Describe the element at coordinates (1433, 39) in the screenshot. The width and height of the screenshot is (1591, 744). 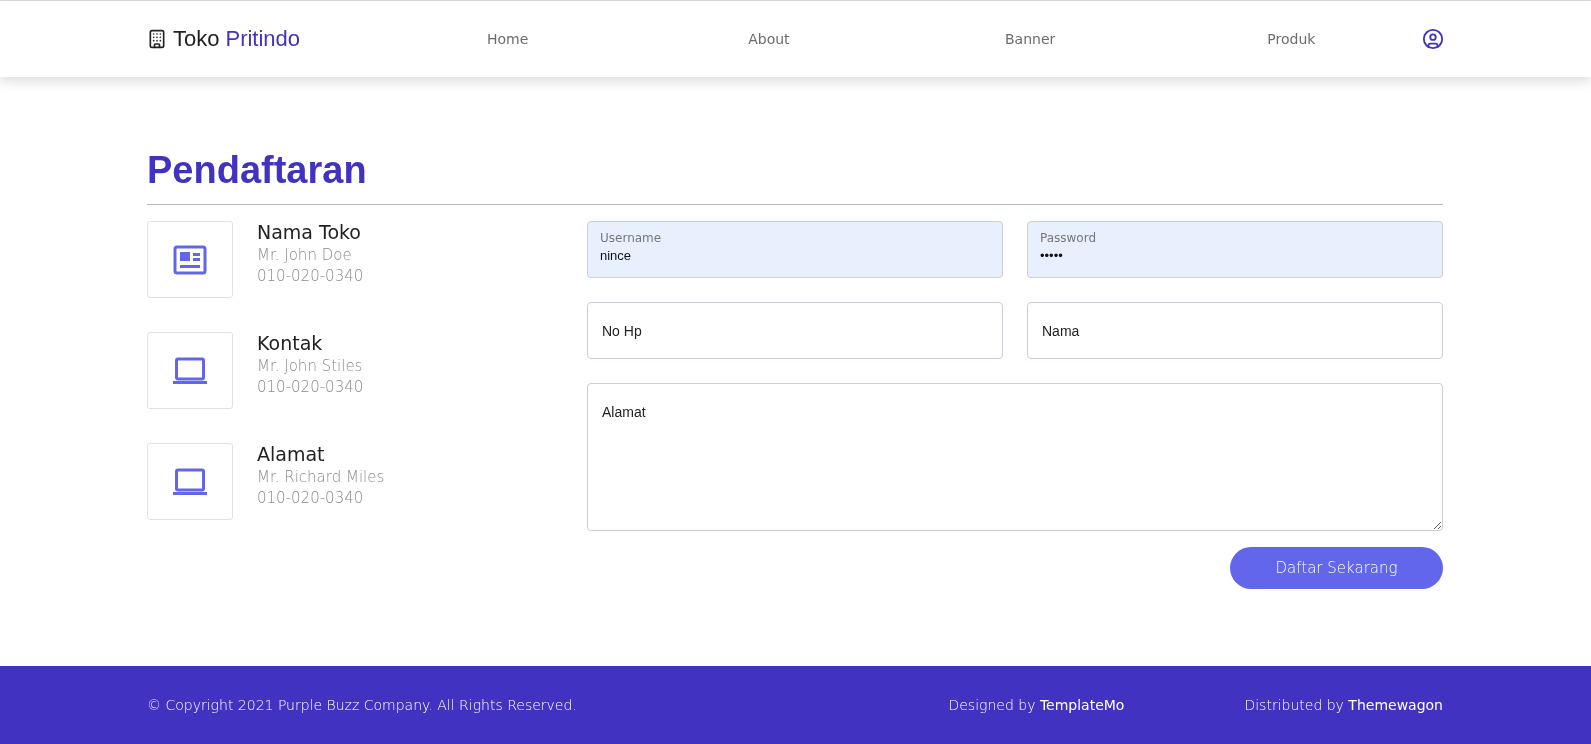
I see `user-icon` at that location.